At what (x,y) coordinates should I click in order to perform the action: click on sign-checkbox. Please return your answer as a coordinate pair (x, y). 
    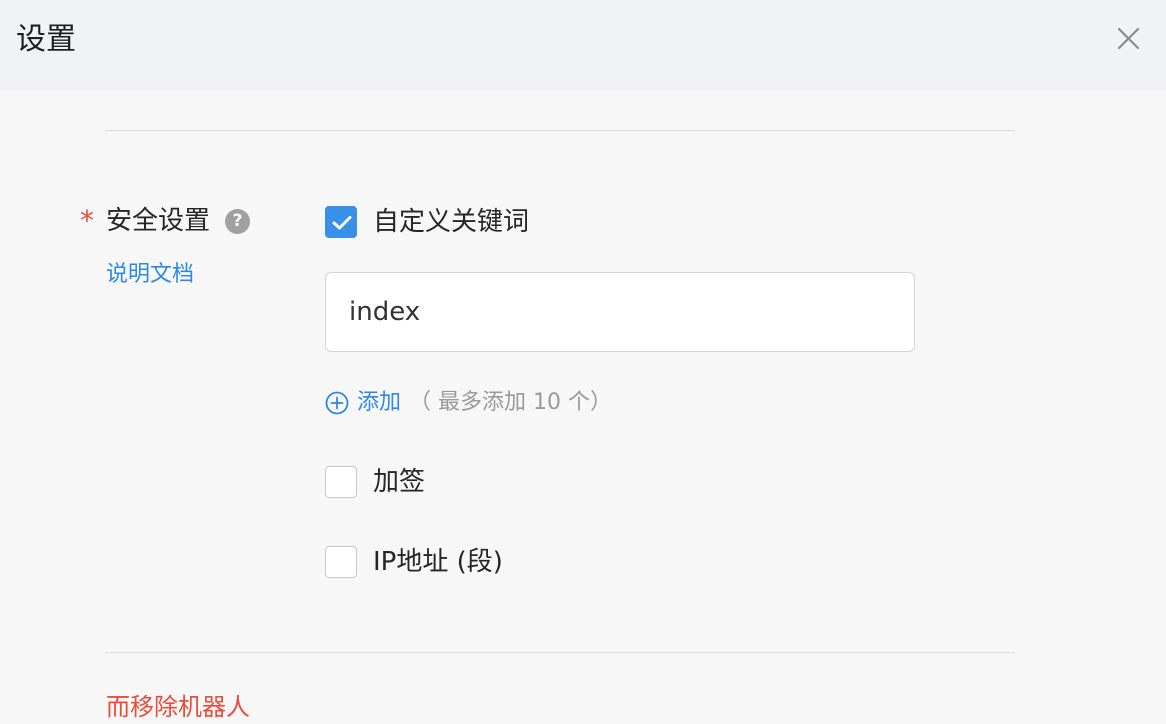
    Looking at the image, I should click on (341, 482).